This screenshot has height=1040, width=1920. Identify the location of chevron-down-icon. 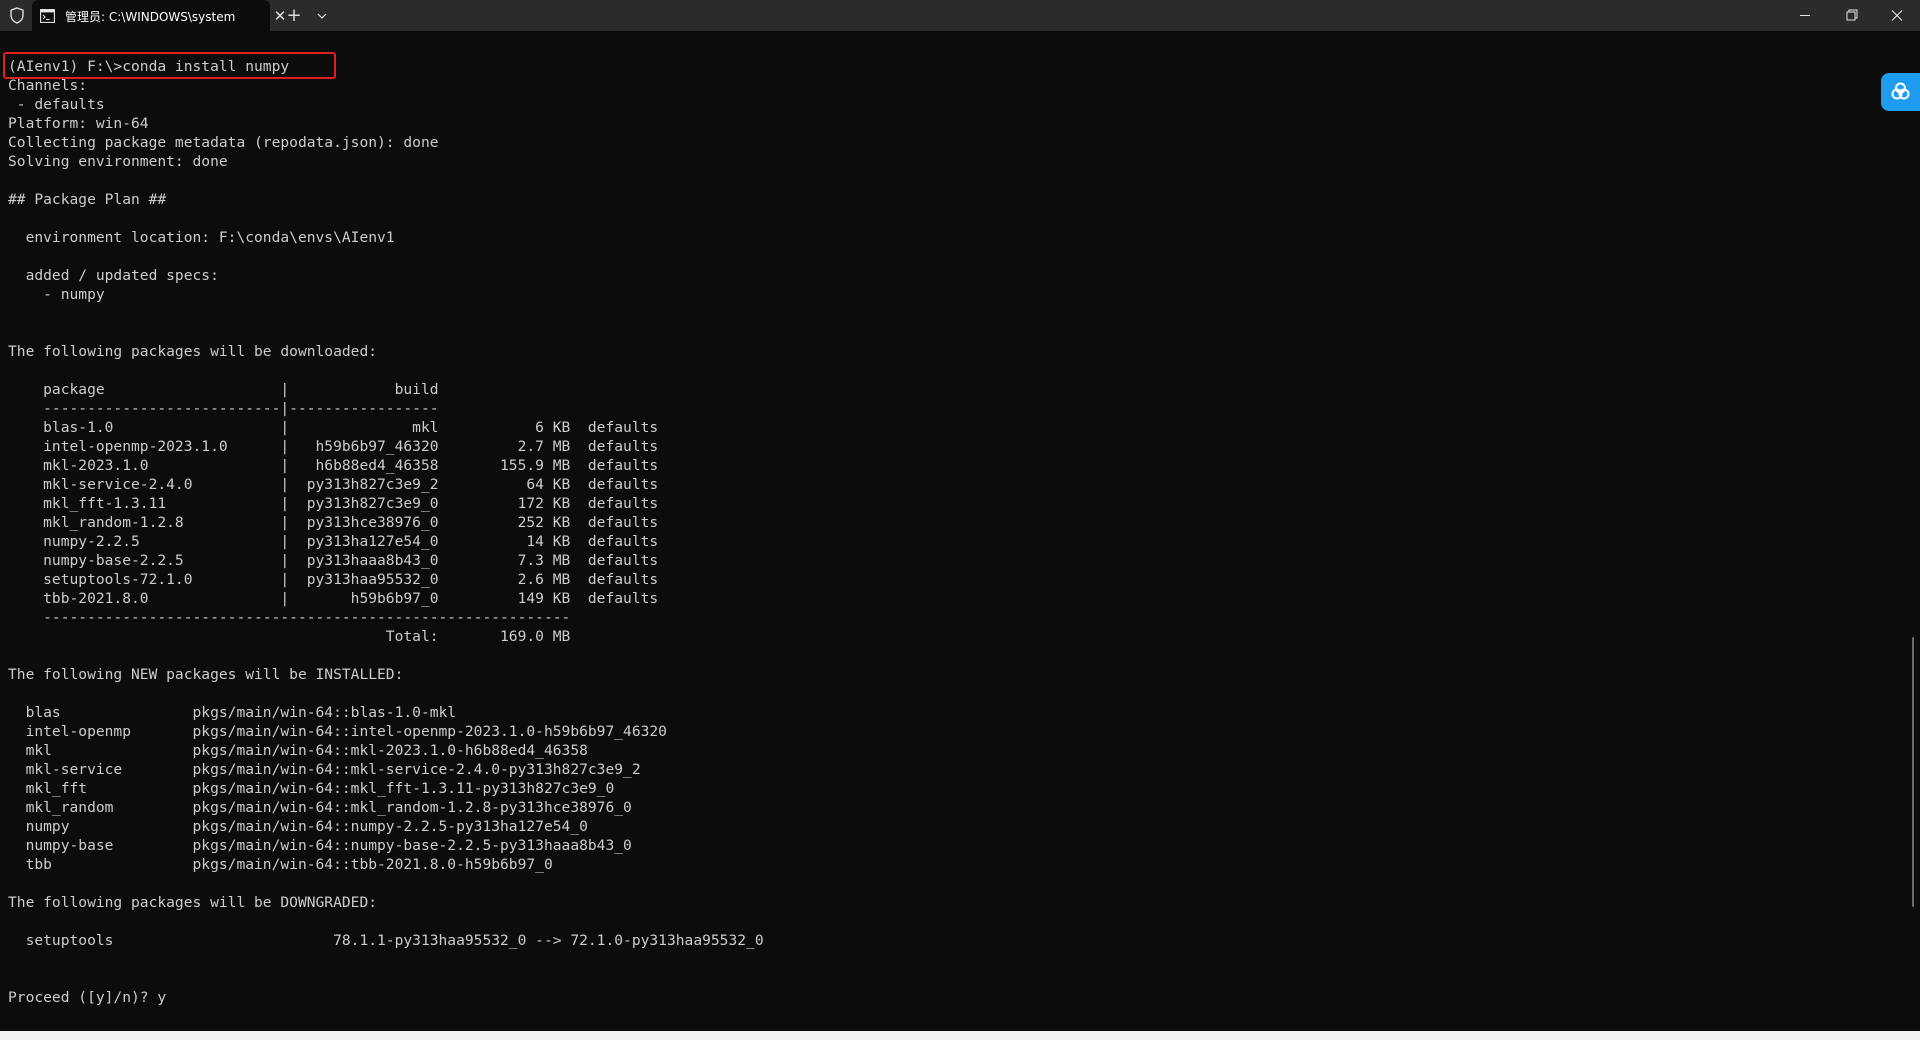
(322, 16).